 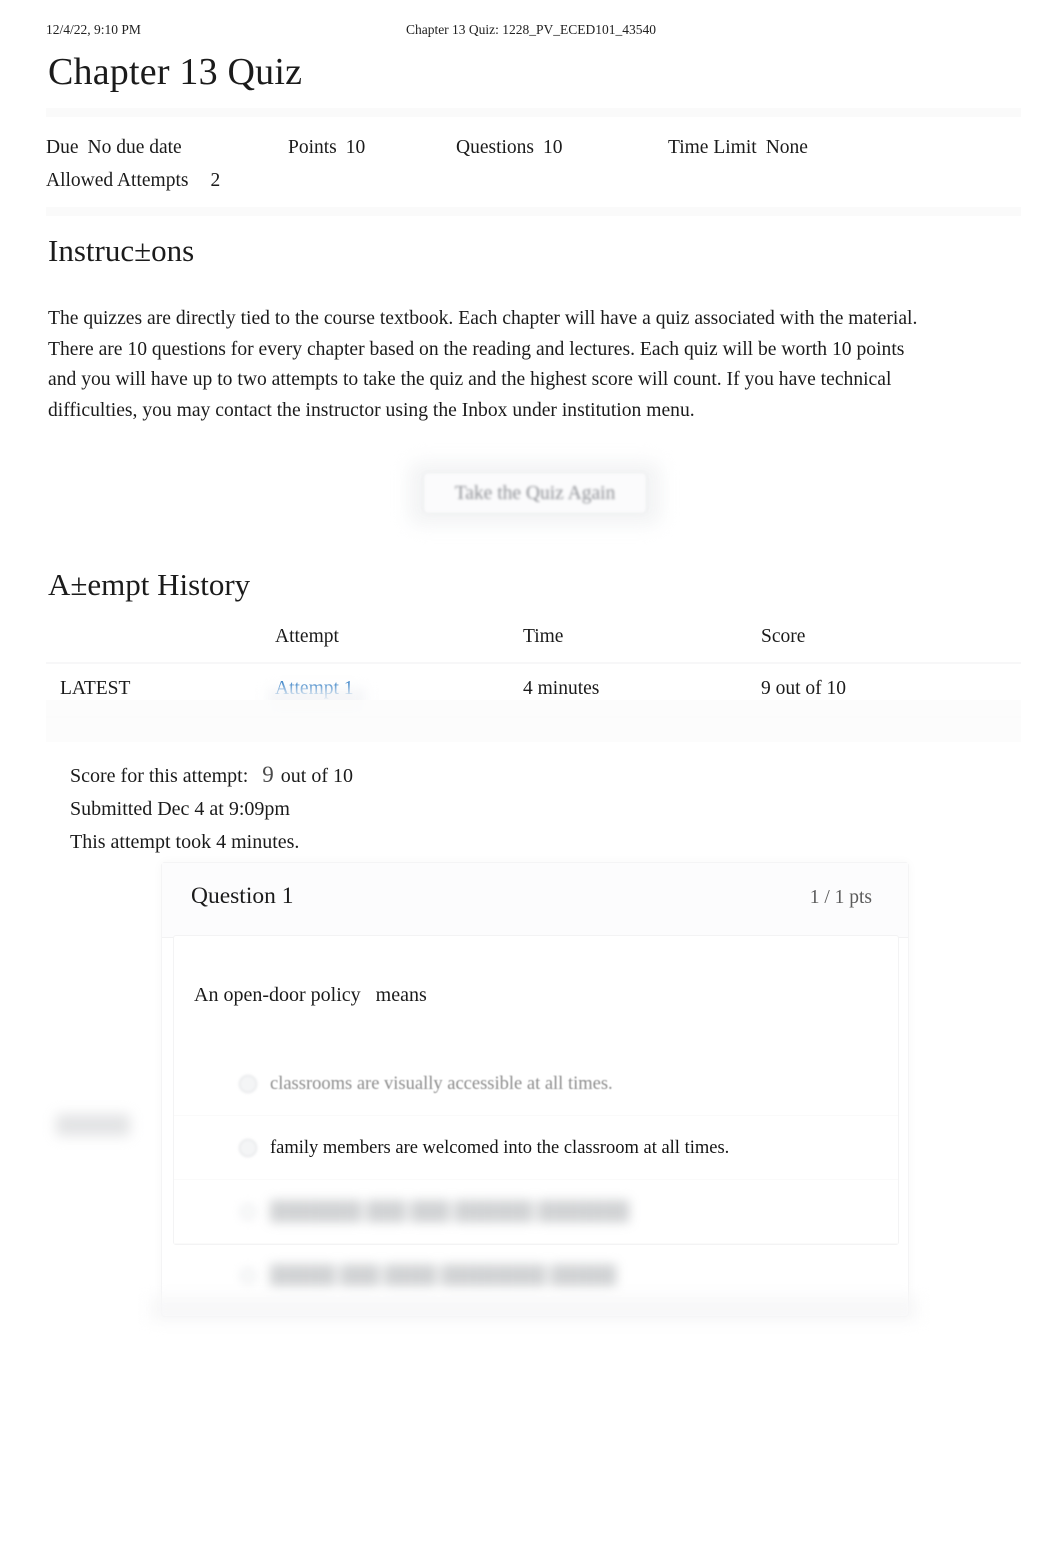 What do you see at coordinates (310, 995) in the screenshot?
I see `question-text: An open-door policy means` at bounding box center [310, 995].